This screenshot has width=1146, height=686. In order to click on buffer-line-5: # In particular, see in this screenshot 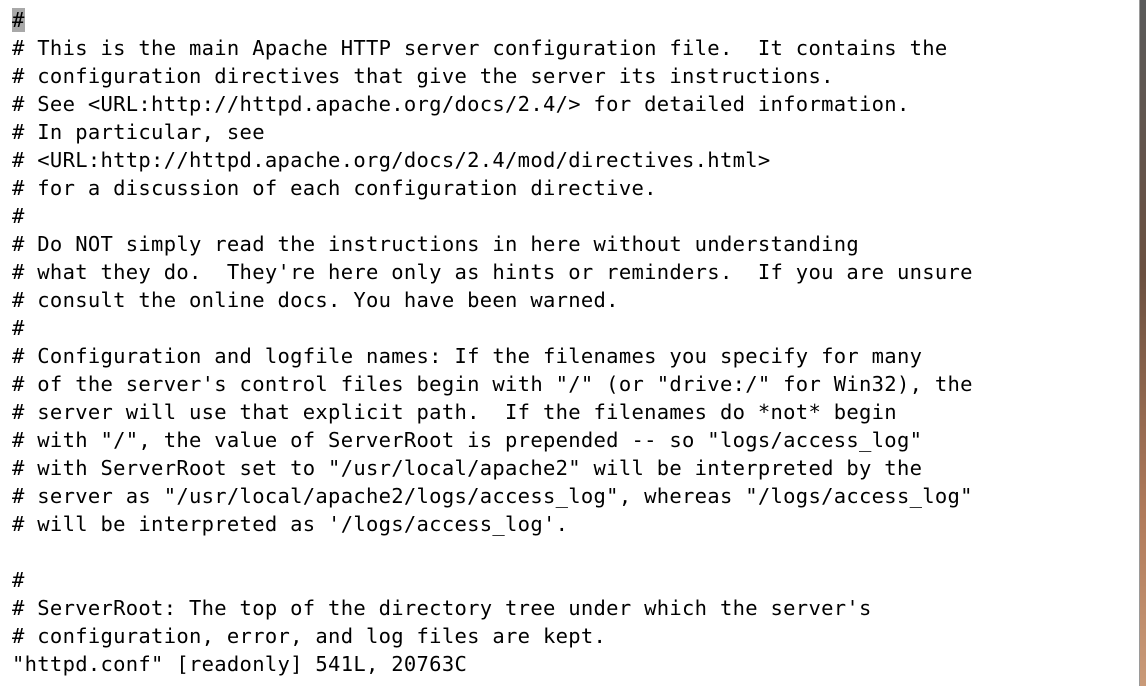, I will do `click(138, 132)`.